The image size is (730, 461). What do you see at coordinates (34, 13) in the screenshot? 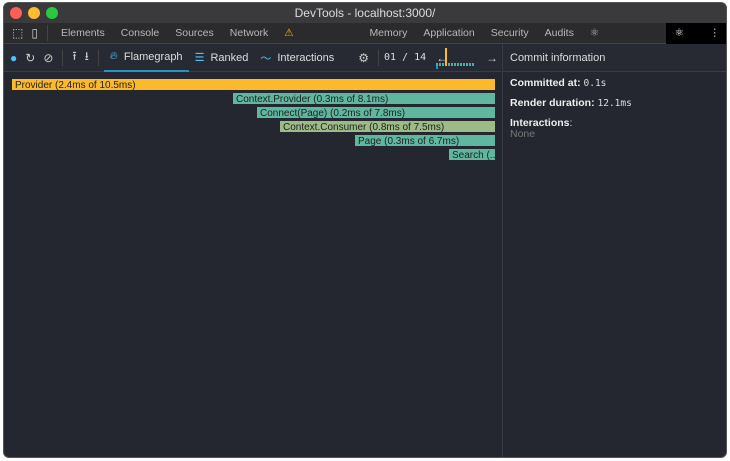
I see `minimize-button` at bounding box center [34, 13].